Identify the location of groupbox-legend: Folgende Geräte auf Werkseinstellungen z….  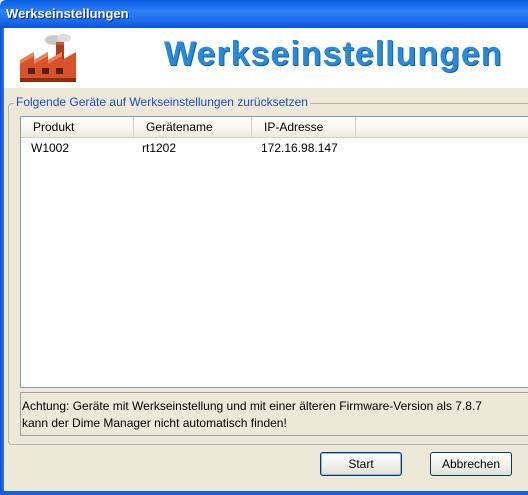
(162, 102).